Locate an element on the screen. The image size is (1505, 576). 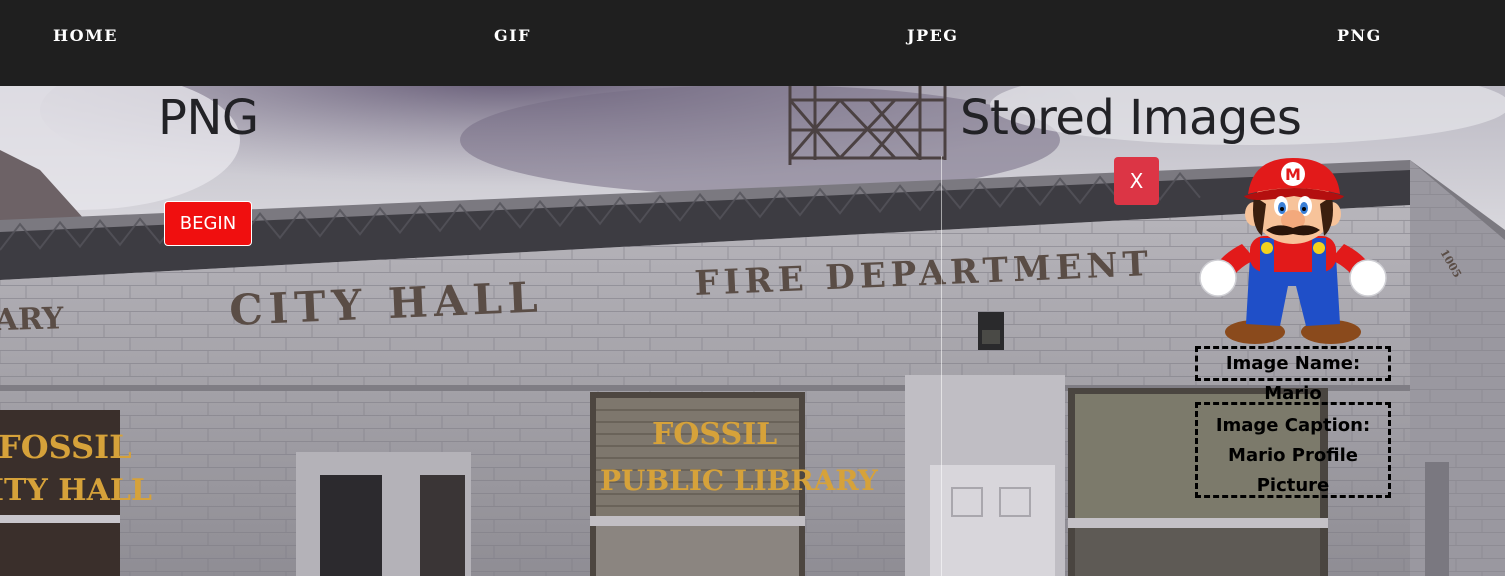
nav-gif-link: GIF is located at coordinates (512, 35).